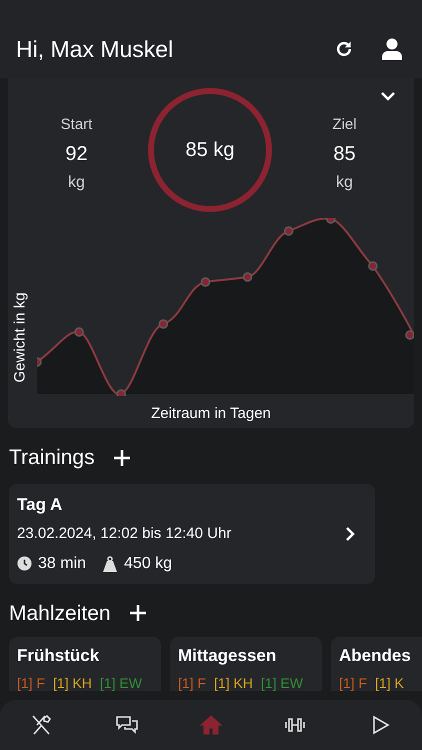 The image size is (422, 750). I want to click on chat-icon, so click(127, 725).